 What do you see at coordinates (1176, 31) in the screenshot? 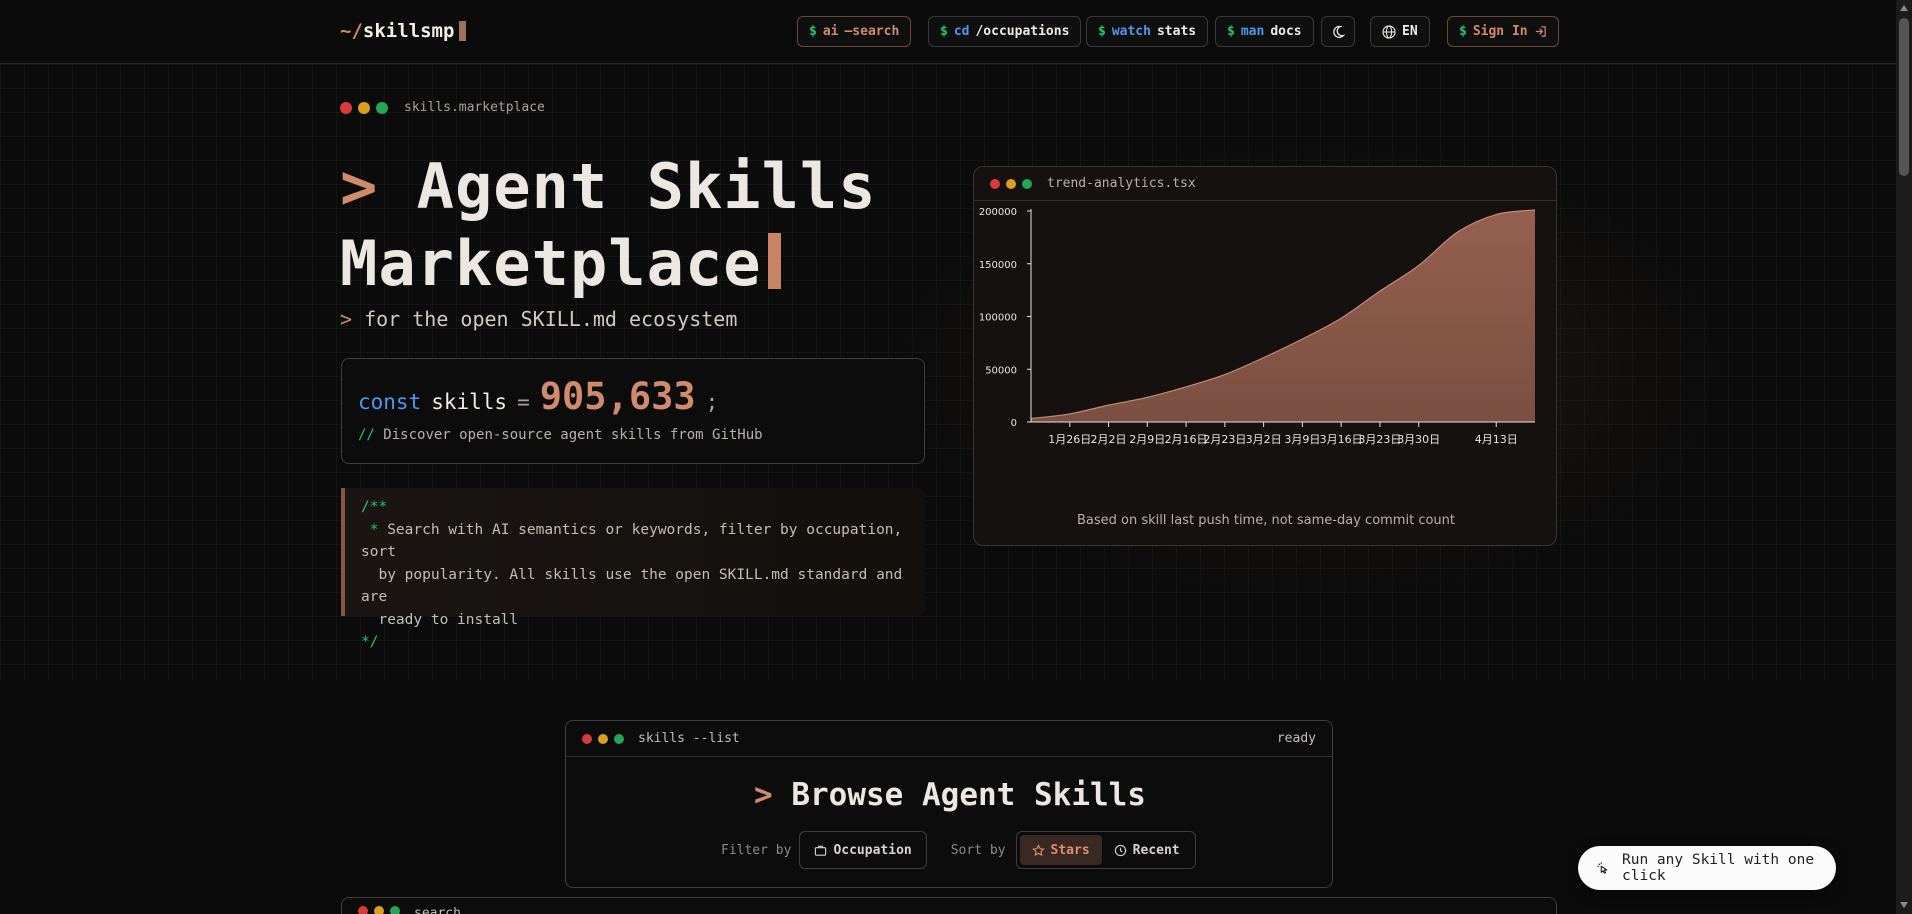
I see `nav-argument: stats` at bounding box center [1176, 31].